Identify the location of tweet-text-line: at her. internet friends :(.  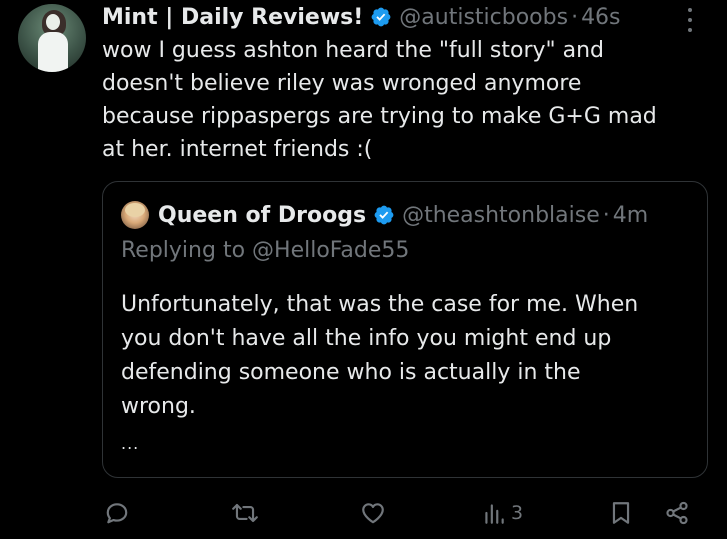
(237, 149).